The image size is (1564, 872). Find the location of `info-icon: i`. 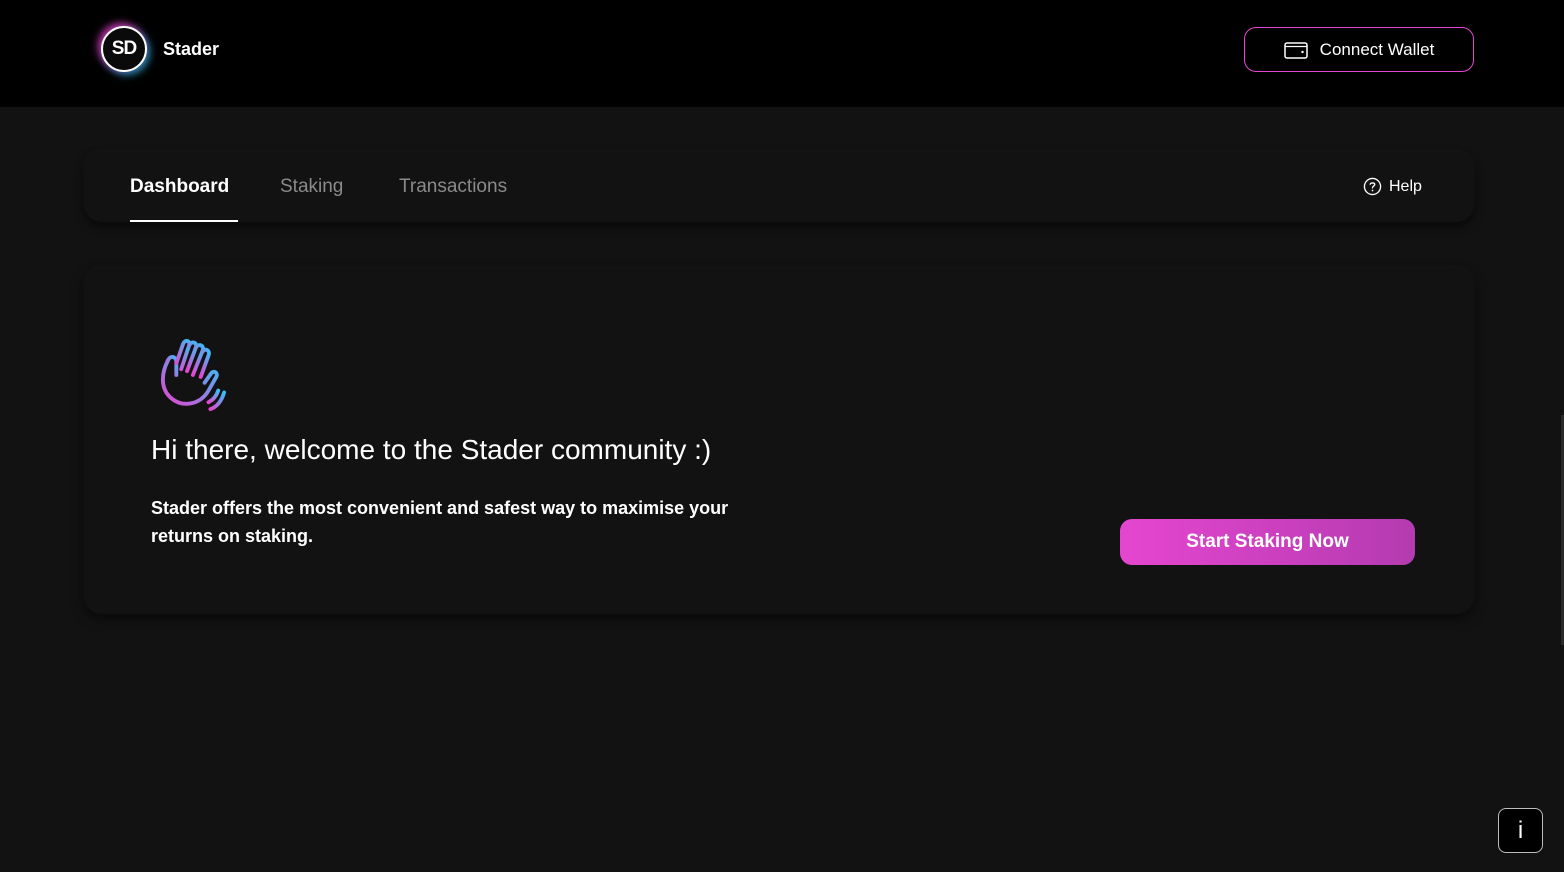

info-icon: i is located at coordinates (1520, 830).